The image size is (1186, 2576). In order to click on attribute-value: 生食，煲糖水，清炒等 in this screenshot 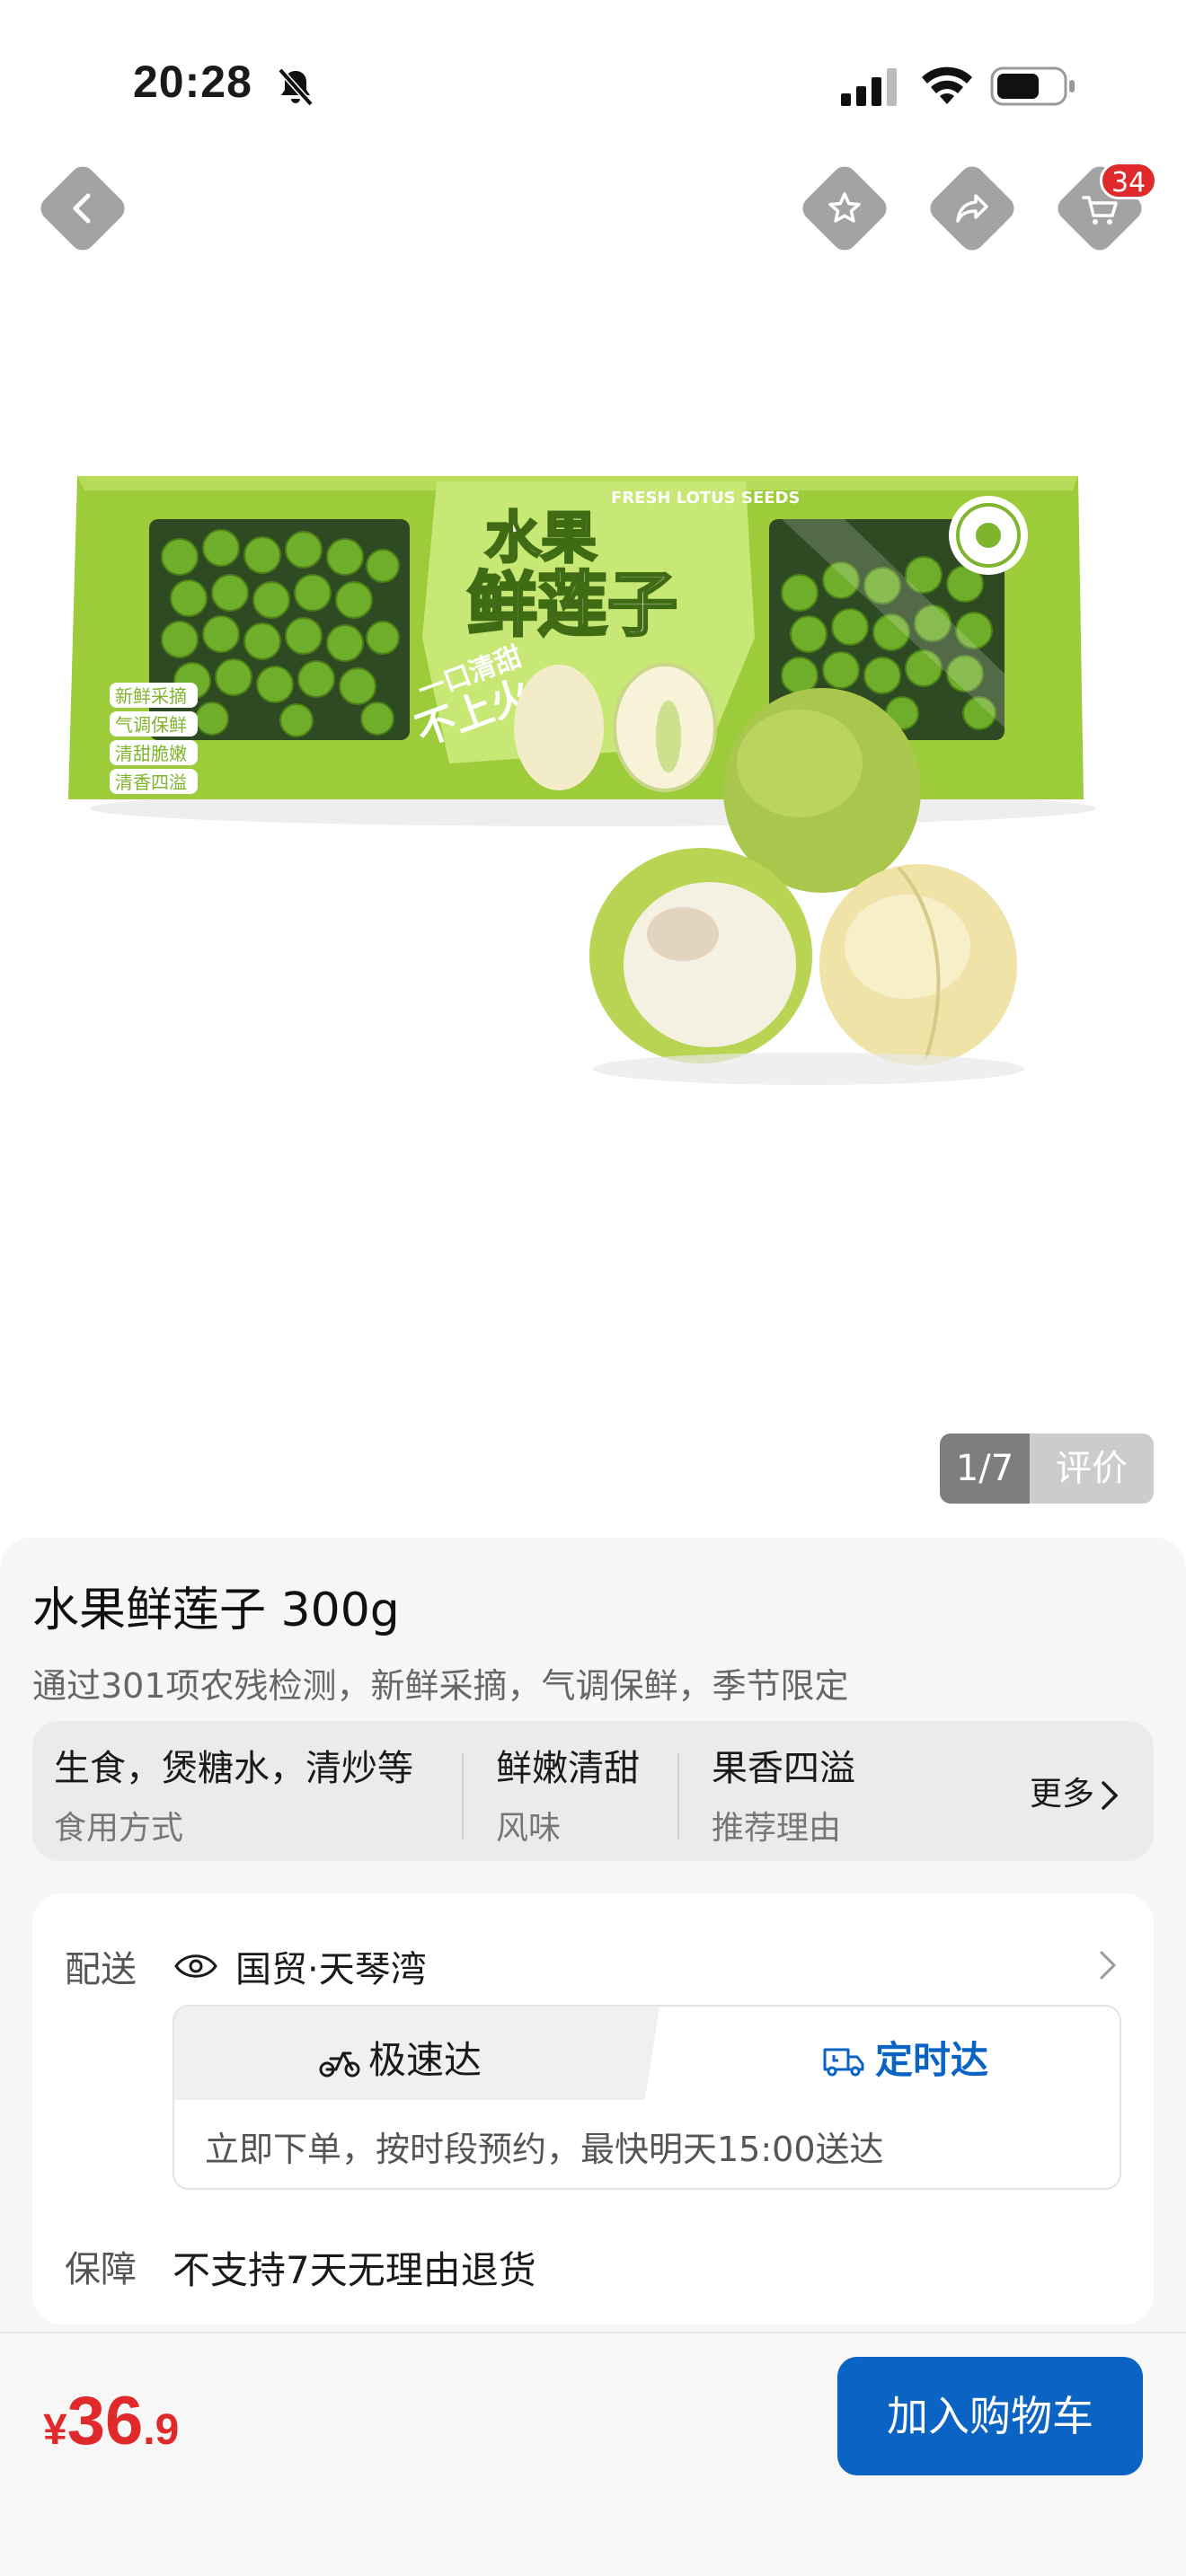, I will do `click(234, 1768)`.